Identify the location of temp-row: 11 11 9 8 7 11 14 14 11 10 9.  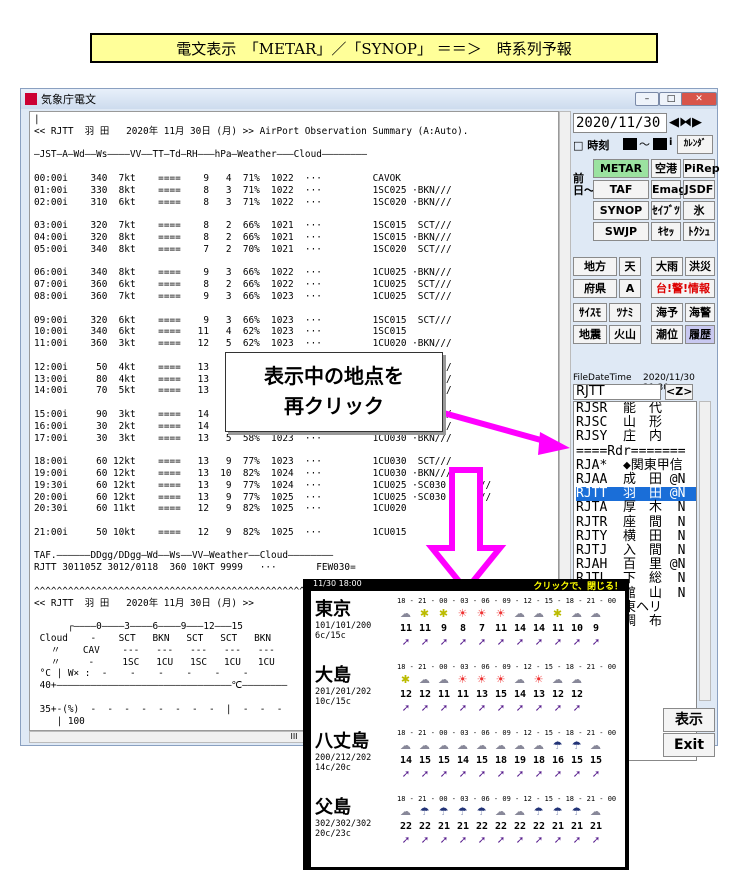
(501, 628).